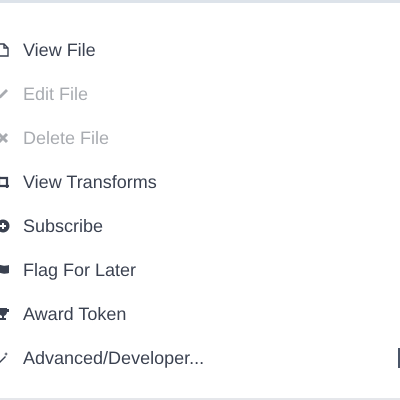 Image resolution: width=400 pixels, height=400 pixels. I want to click on scroll-thumb, so click(399, 358).